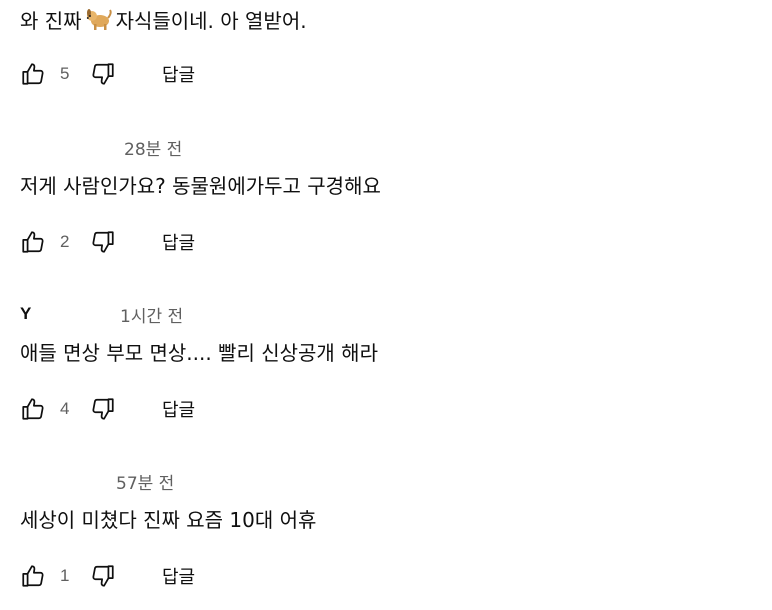 Image resolution: width=772 pixels, height=610 pixels. What do you see at coordinates (200, 186) in the screenshot?
I see `comment-text: 저게 사람인가요? 동물원에가두고 구경해요` at bounding box center [200, 186].